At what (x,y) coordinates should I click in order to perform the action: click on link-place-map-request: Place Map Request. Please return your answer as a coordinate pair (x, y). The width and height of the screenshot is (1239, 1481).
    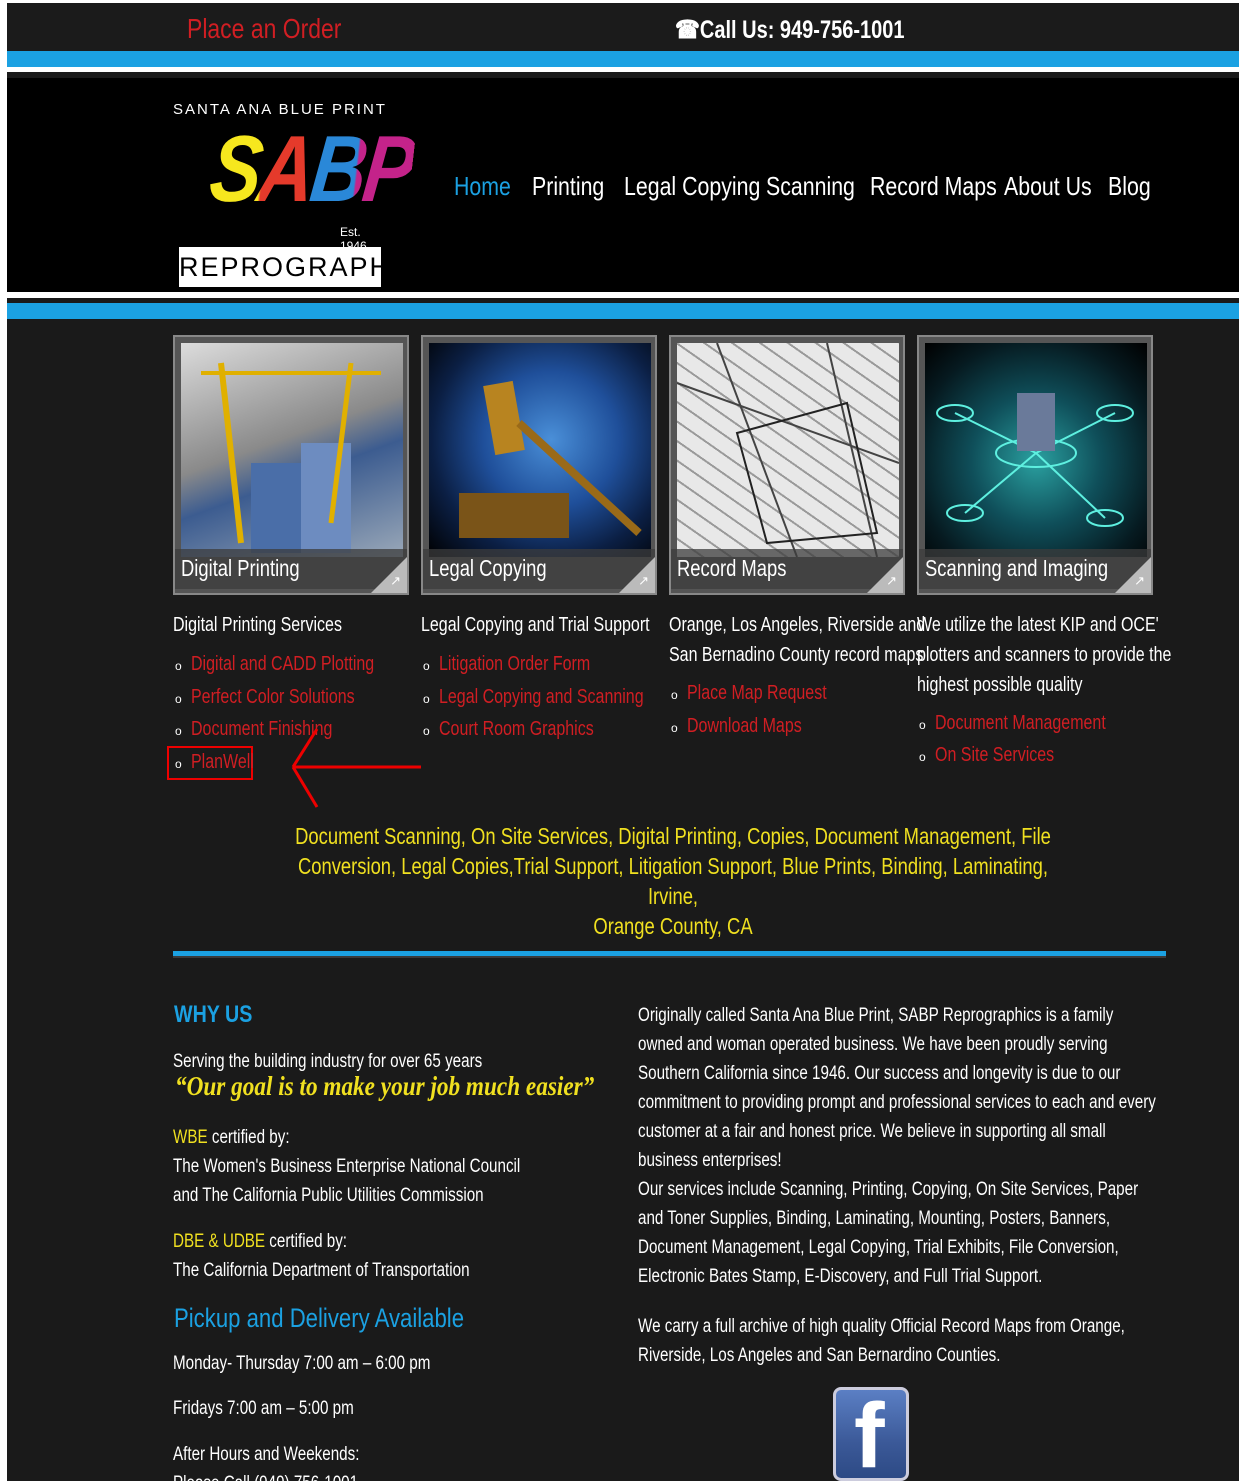
    Looking at the image, I should click on (757, 693).